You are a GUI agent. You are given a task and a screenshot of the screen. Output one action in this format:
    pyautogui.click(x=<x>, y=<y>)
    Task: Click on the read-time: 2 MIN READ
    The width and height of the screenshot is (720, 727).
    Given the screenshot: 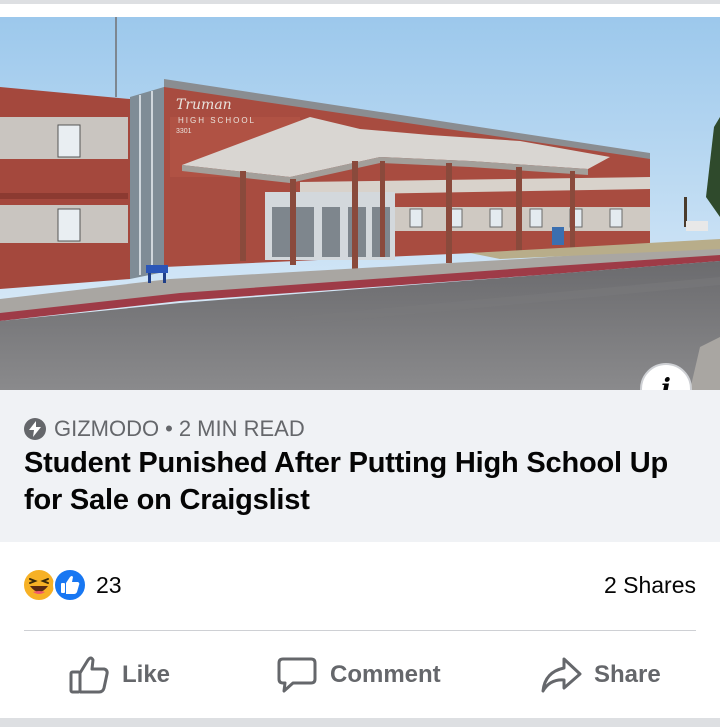 What is the action you would take?
    pyautogui.click(x=241, y=428)
    